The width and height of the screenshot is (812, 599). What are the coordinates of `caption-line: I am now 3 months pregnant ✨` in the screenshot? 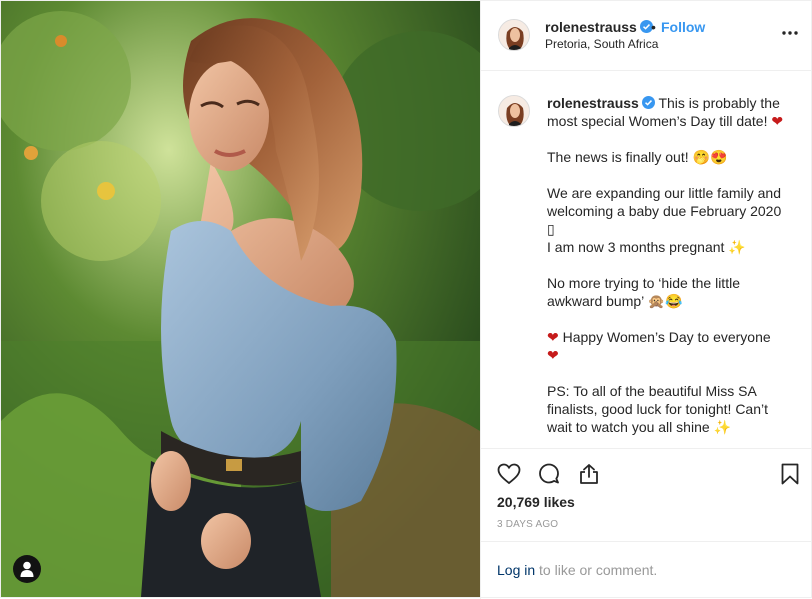 It's located at (646, 247).